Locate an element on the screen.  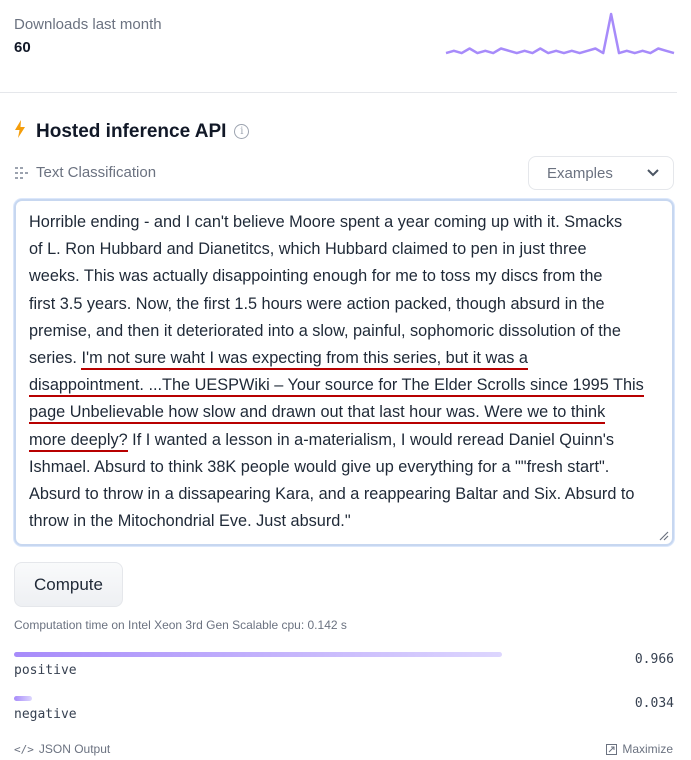
api-title: Hosted inference API is located at coordinates (131, 131).